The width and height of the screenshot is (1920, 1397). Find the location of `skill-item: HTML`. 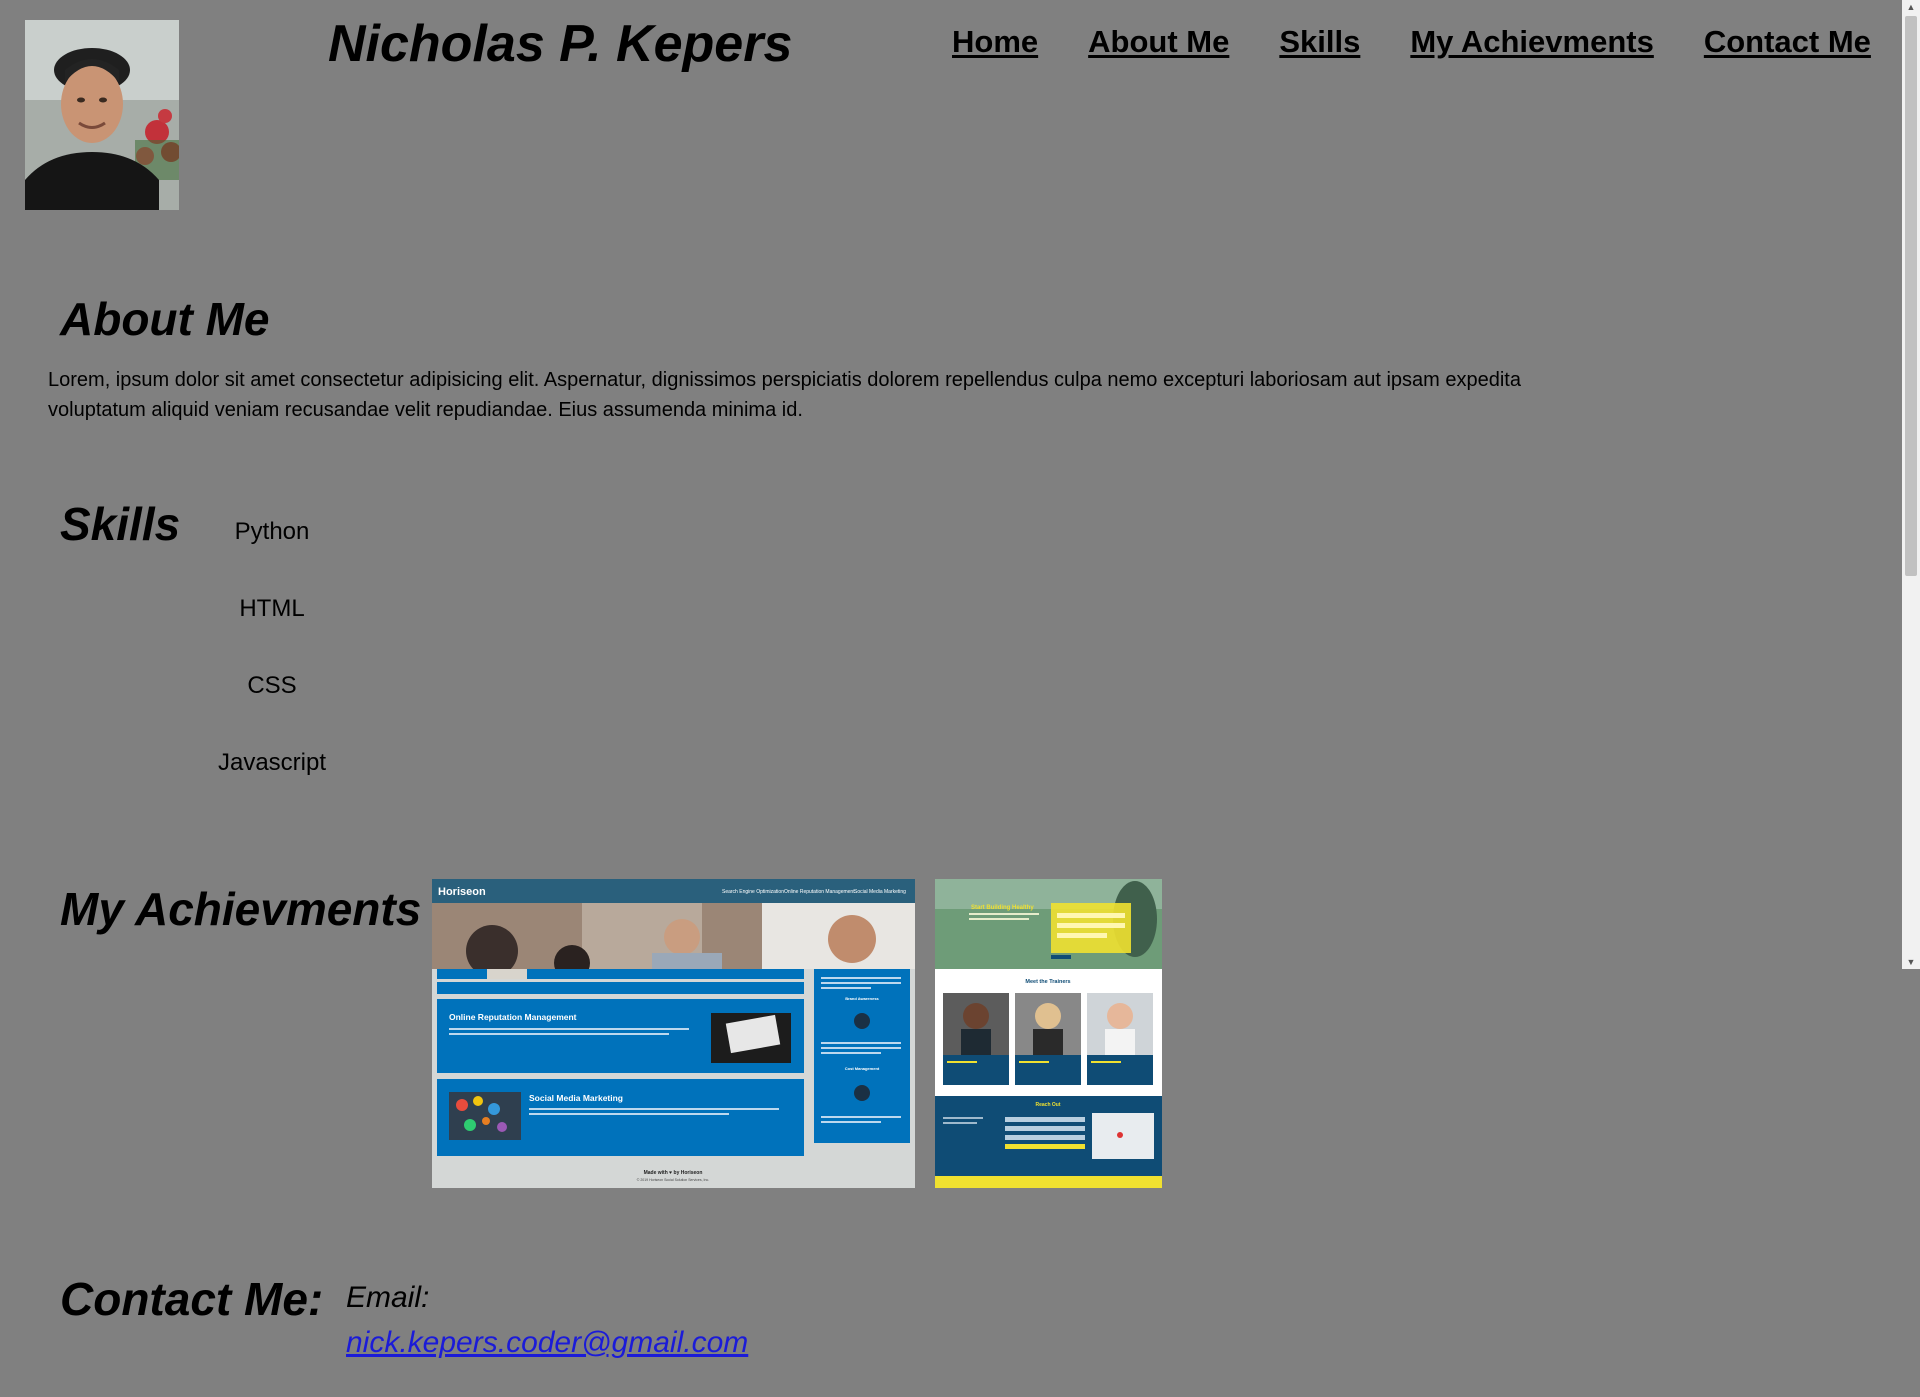

skill-item: HTML is located at coordinates (272, 608).